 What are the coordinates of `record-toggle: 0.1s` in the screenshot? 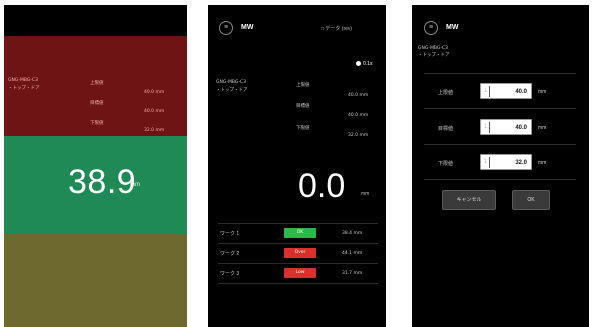 It's located at (364, 64).